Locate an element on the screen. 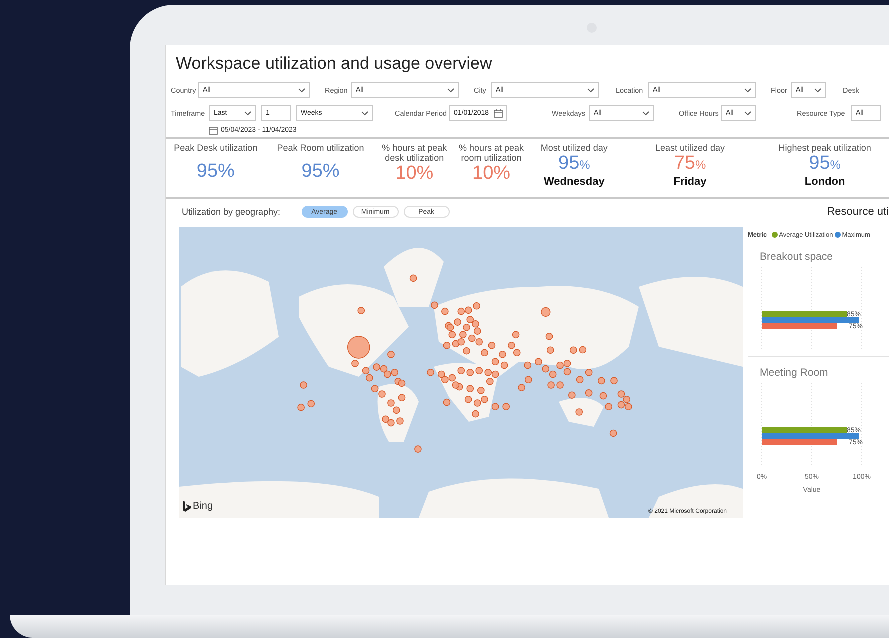 This screenshot has width=889, height=638. kpi-label: % hours at peak desk utilization is located at coordinates (414, 153).